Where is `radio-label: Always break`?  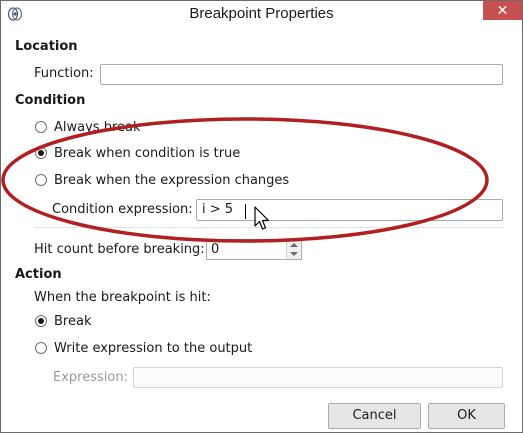 radio-label: Always break is located at coordinates (97, 127).